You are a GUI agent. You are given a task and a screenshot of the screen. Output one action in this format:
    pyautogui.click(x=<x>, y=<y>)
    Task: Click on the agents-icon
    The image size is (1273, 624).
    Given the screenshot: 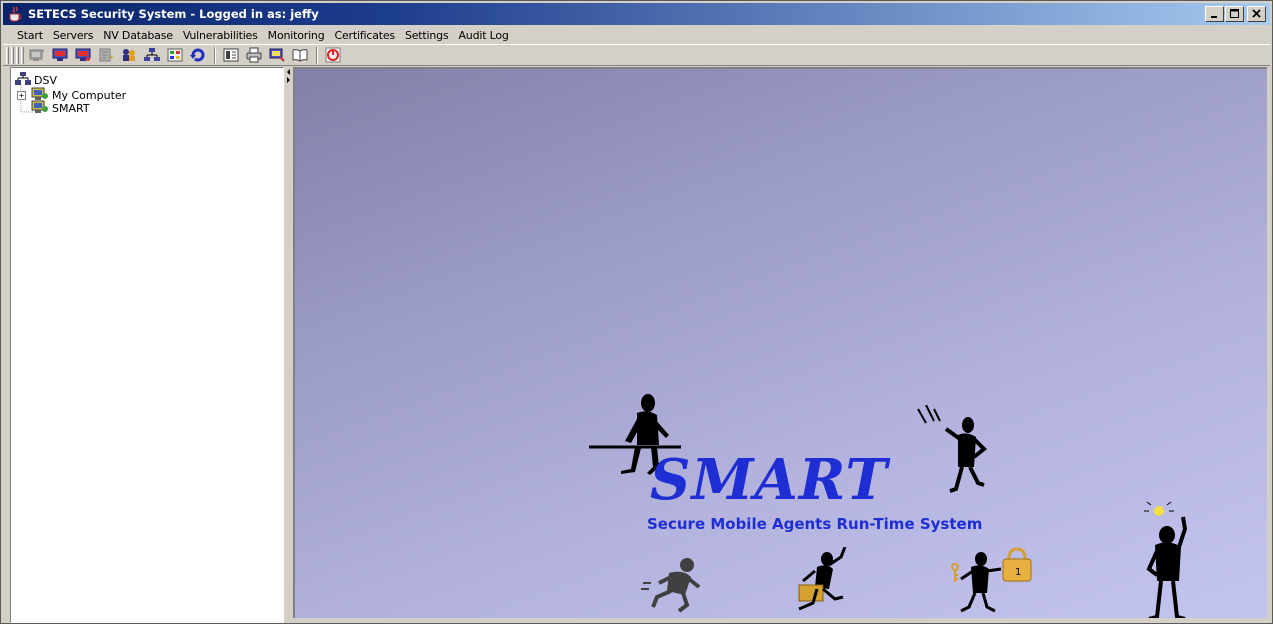 What is the action you would take?
    pyautogui.click(x=129, y=55)
    